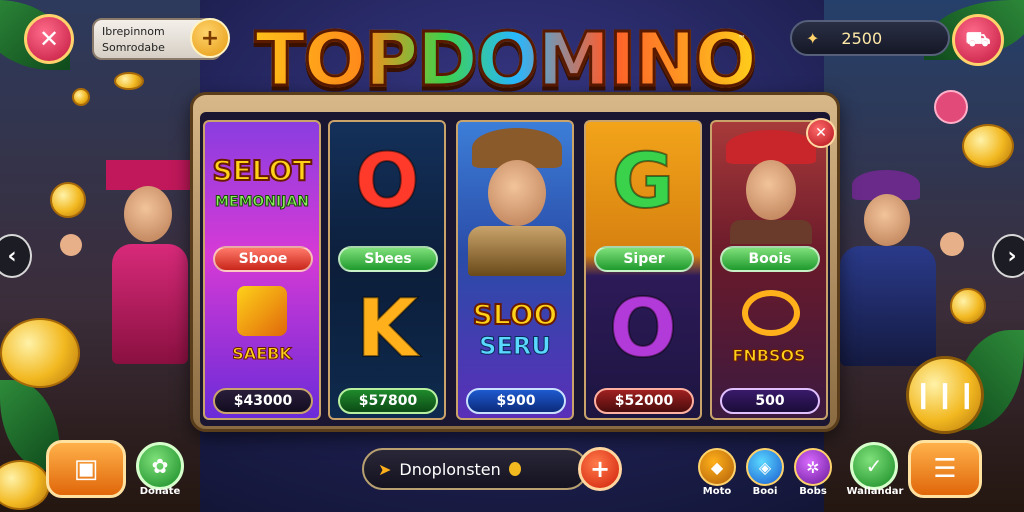 This screenshot has height=512, width=1024. What do you see at coordinates (516, 401) in the screenshot?
I see `reel3-bet: $900` at bounding box center [516, 401].